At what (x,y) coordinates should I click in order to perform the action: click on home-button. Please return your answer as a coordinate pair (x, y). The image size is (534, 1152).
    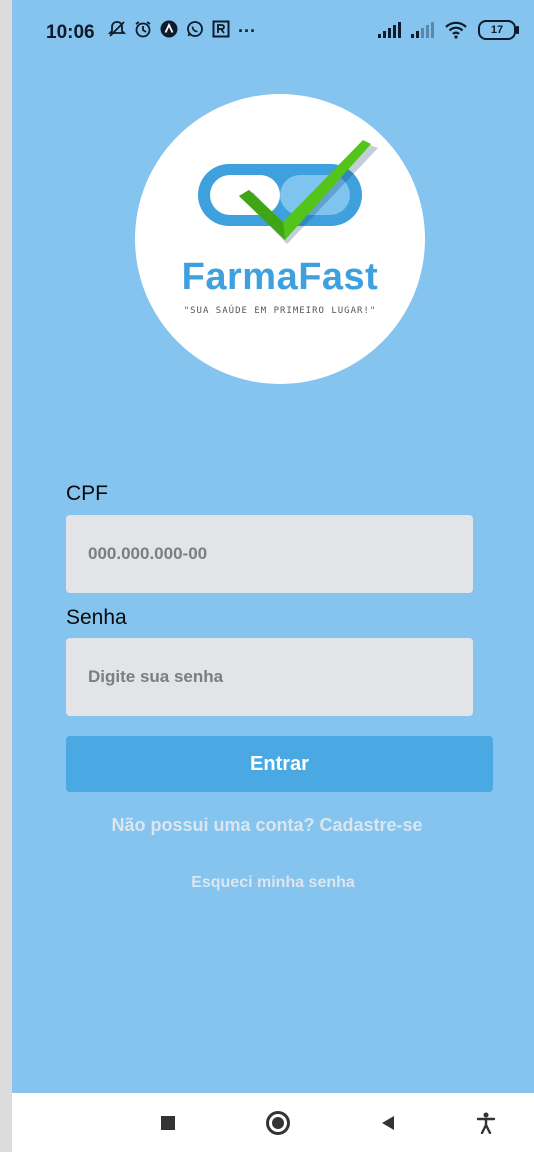
    Looking at the image, I should click on (278, 1122).